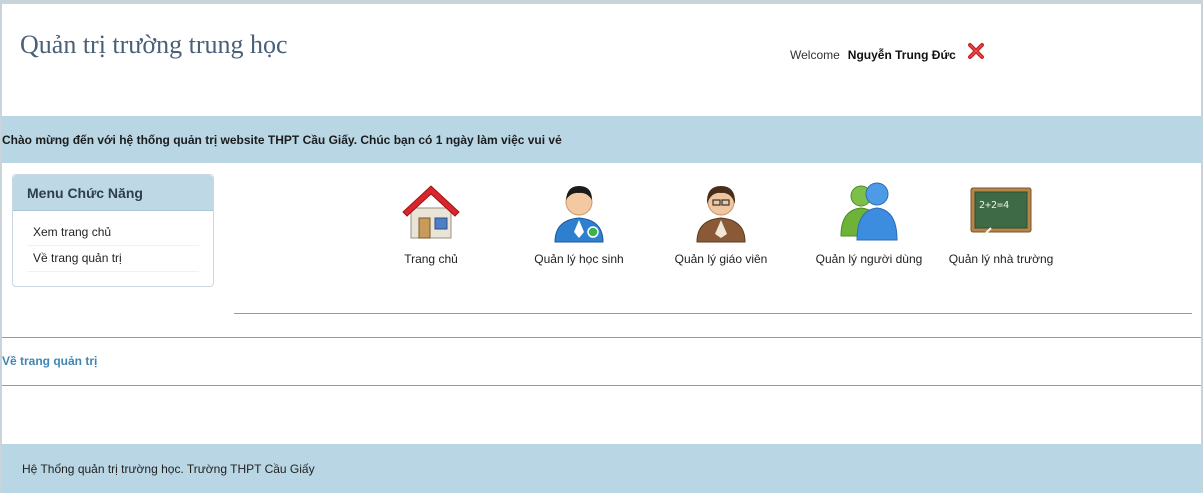  What do you see at coordinates (579, 214) in the screenshot?
I see `student-icon` at bounding box center [579, 214].